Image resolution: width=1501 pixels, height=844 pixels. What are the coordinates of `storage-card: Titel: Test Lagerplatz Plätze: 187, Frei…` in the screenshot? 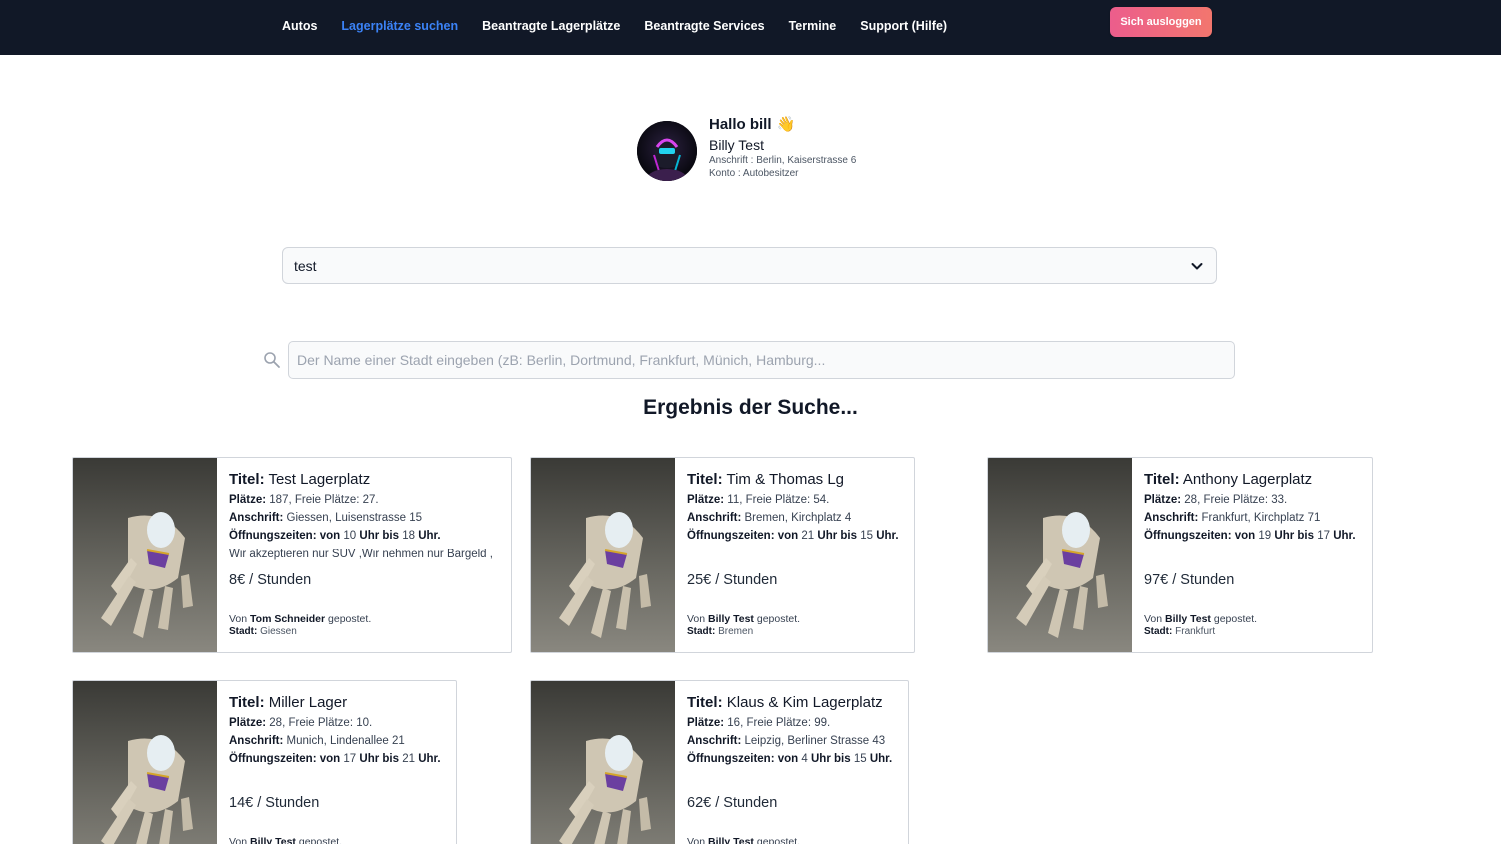 It's located at (292, 555).